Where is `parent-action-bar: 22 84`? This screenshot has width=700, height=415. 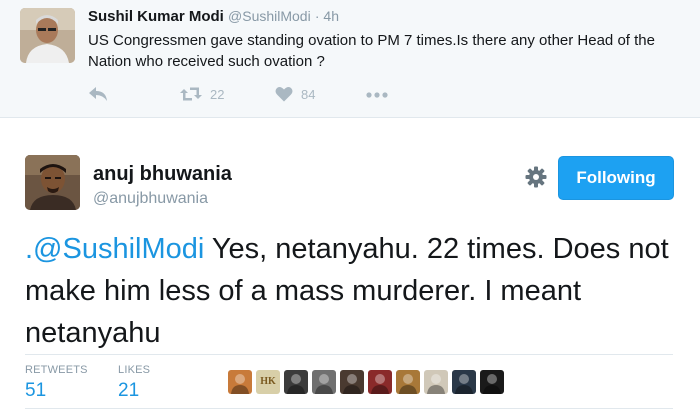 parent-action-bar: 22 84 is located at coordinates (288, 96).